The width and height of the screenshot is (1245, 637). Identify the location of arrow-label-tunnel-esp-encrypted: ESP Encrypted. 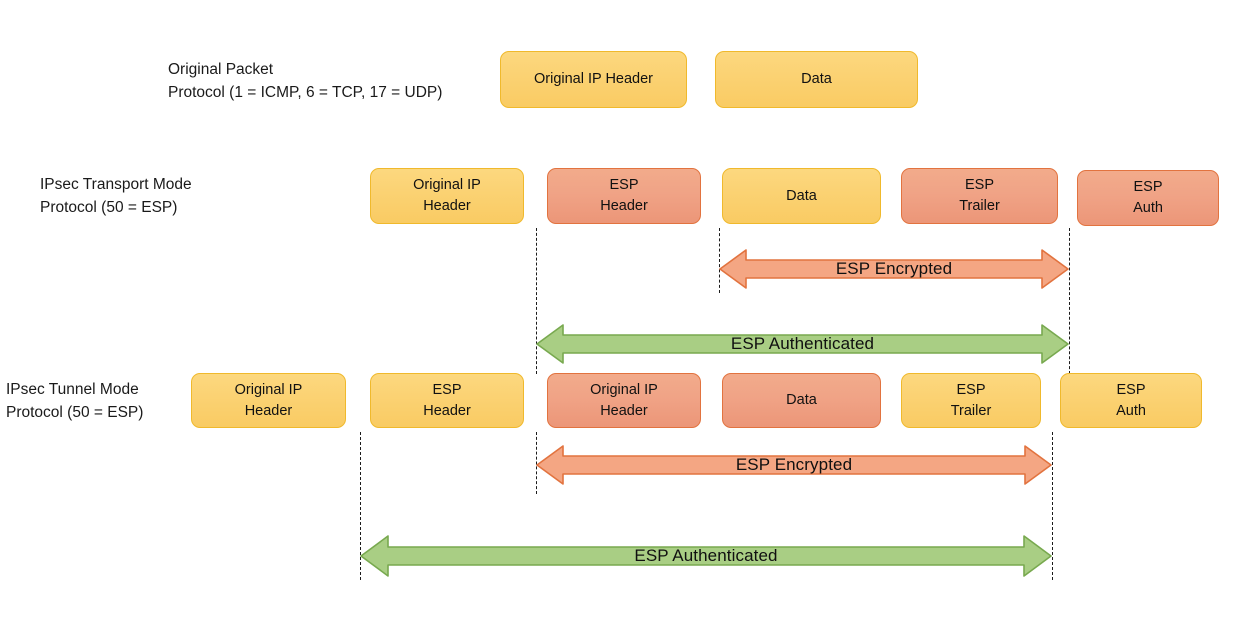
(794, 464).